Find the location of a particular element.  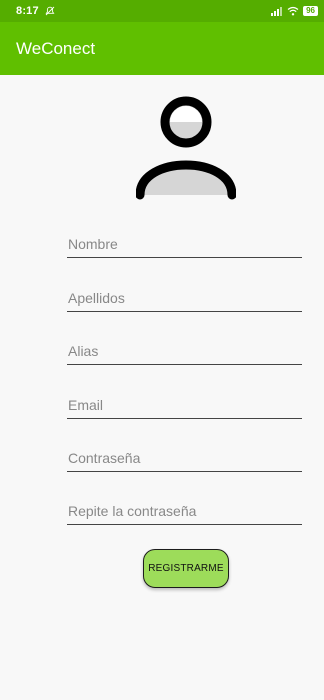

register-button: REGISTRARME is located at coordinates (186, 568).